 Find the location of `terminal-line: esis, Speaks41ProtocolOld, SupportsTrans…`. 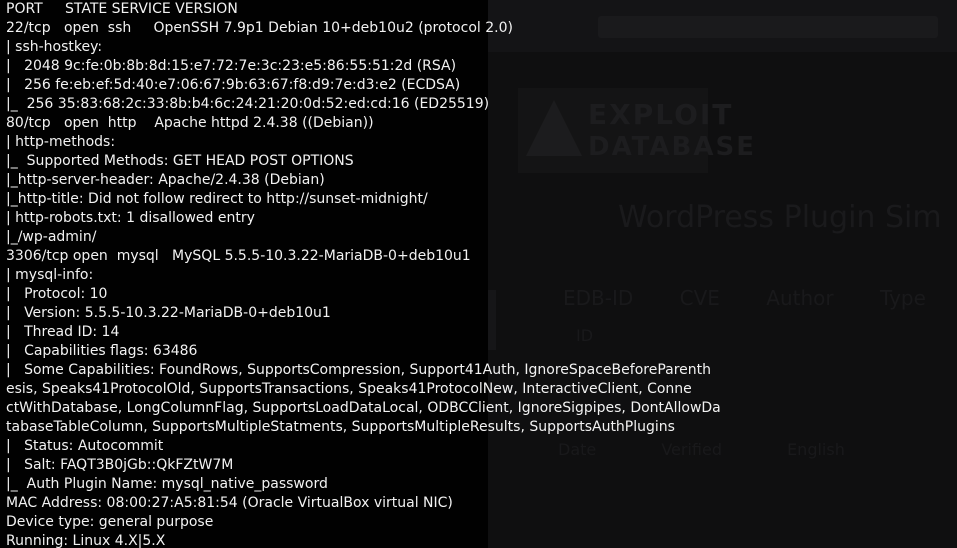

terminal-line: esis, Speaks41ProtocolOld, SupportsTrans… is located at coordinates (349, 389).